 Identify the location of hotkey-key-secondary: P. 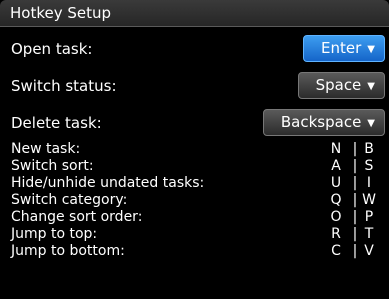
(369, 217).